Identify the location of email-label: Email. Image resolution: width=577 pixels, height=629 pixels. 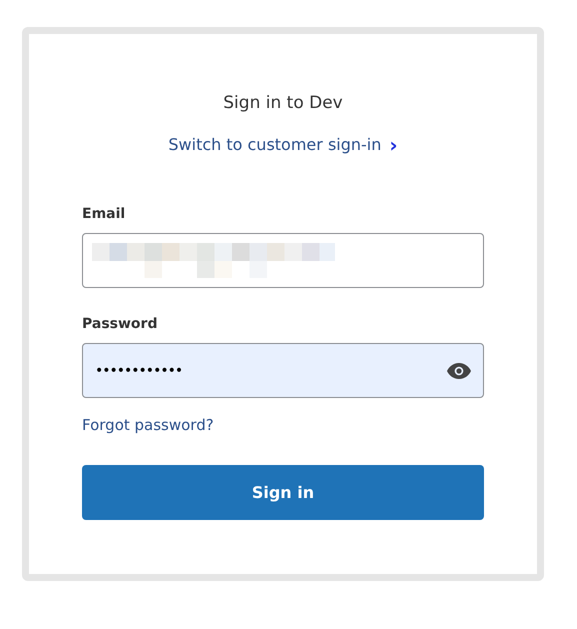
(104, 214).